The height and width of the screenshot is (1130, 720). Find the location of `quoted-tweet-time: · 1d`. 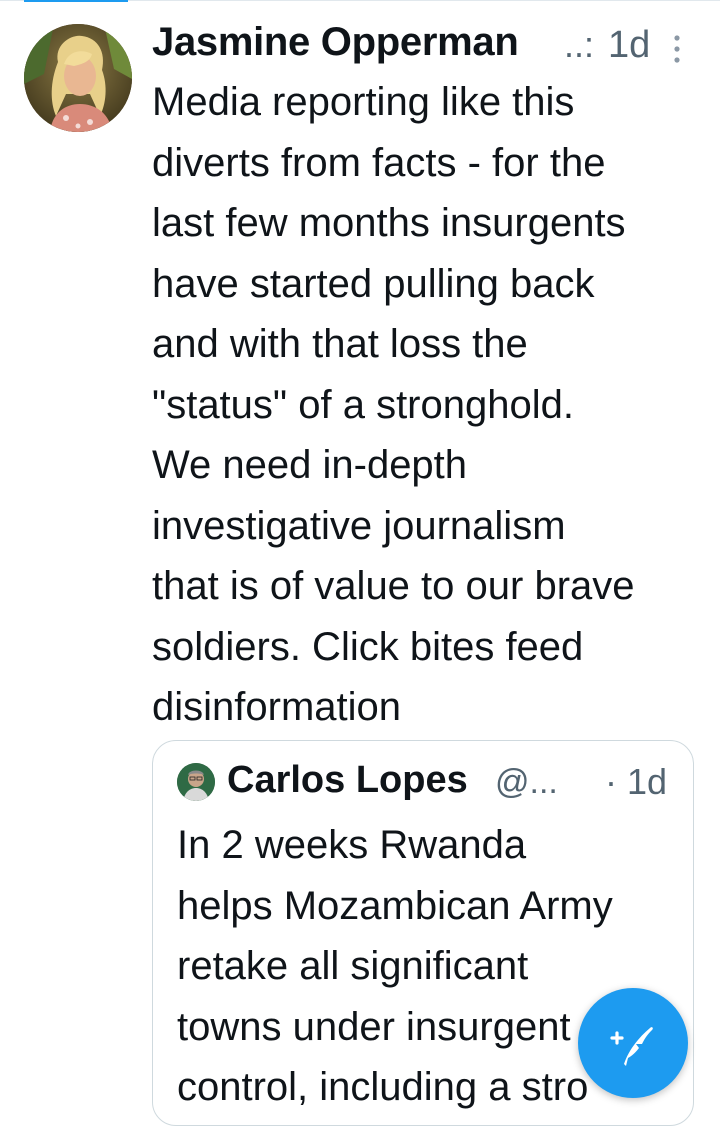

quoted-tweet-time: · 1d is located at coordinates (636, 782).